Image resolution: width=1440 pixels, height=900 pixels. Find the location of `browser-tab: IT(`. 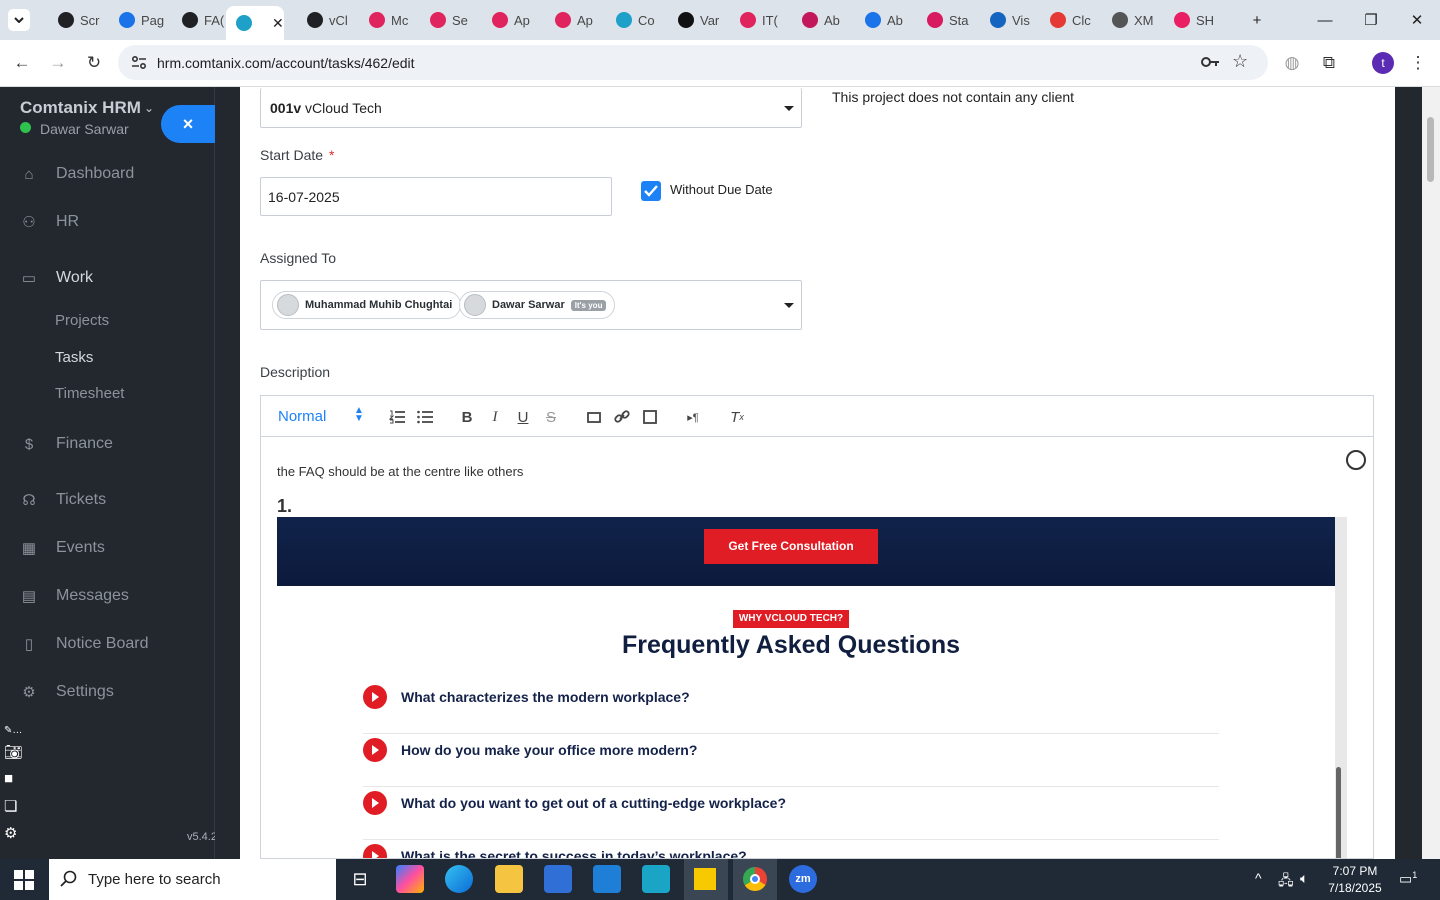

browser-tab: IT( is located at coordinates (754, 20).